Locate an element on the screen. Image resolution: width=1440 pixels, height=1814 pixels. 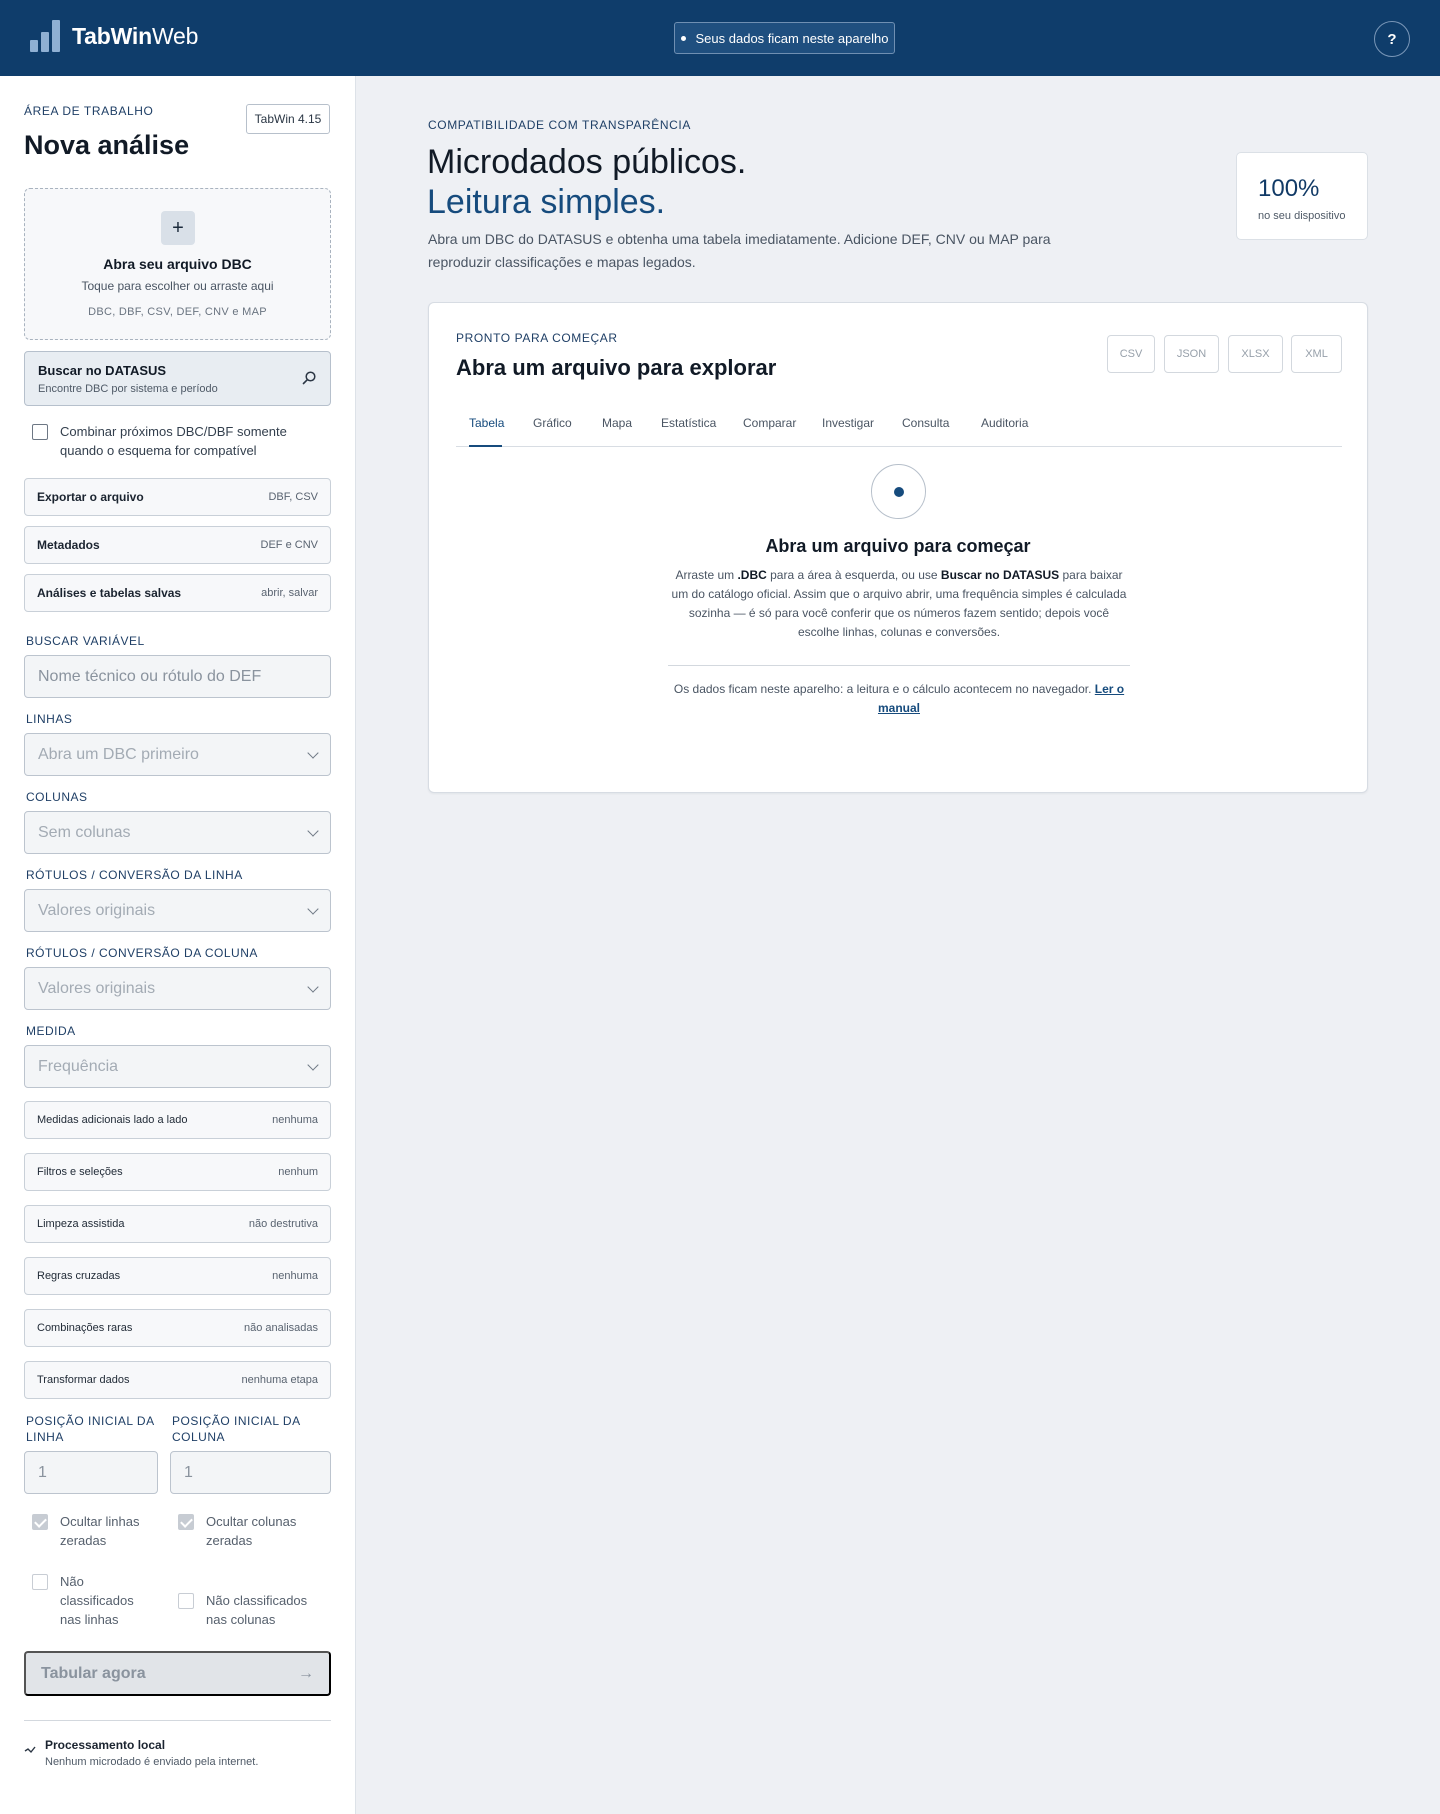
workspace-eyebrow: ÁREA DE TRABALHO is located at coordinates (89, 111).